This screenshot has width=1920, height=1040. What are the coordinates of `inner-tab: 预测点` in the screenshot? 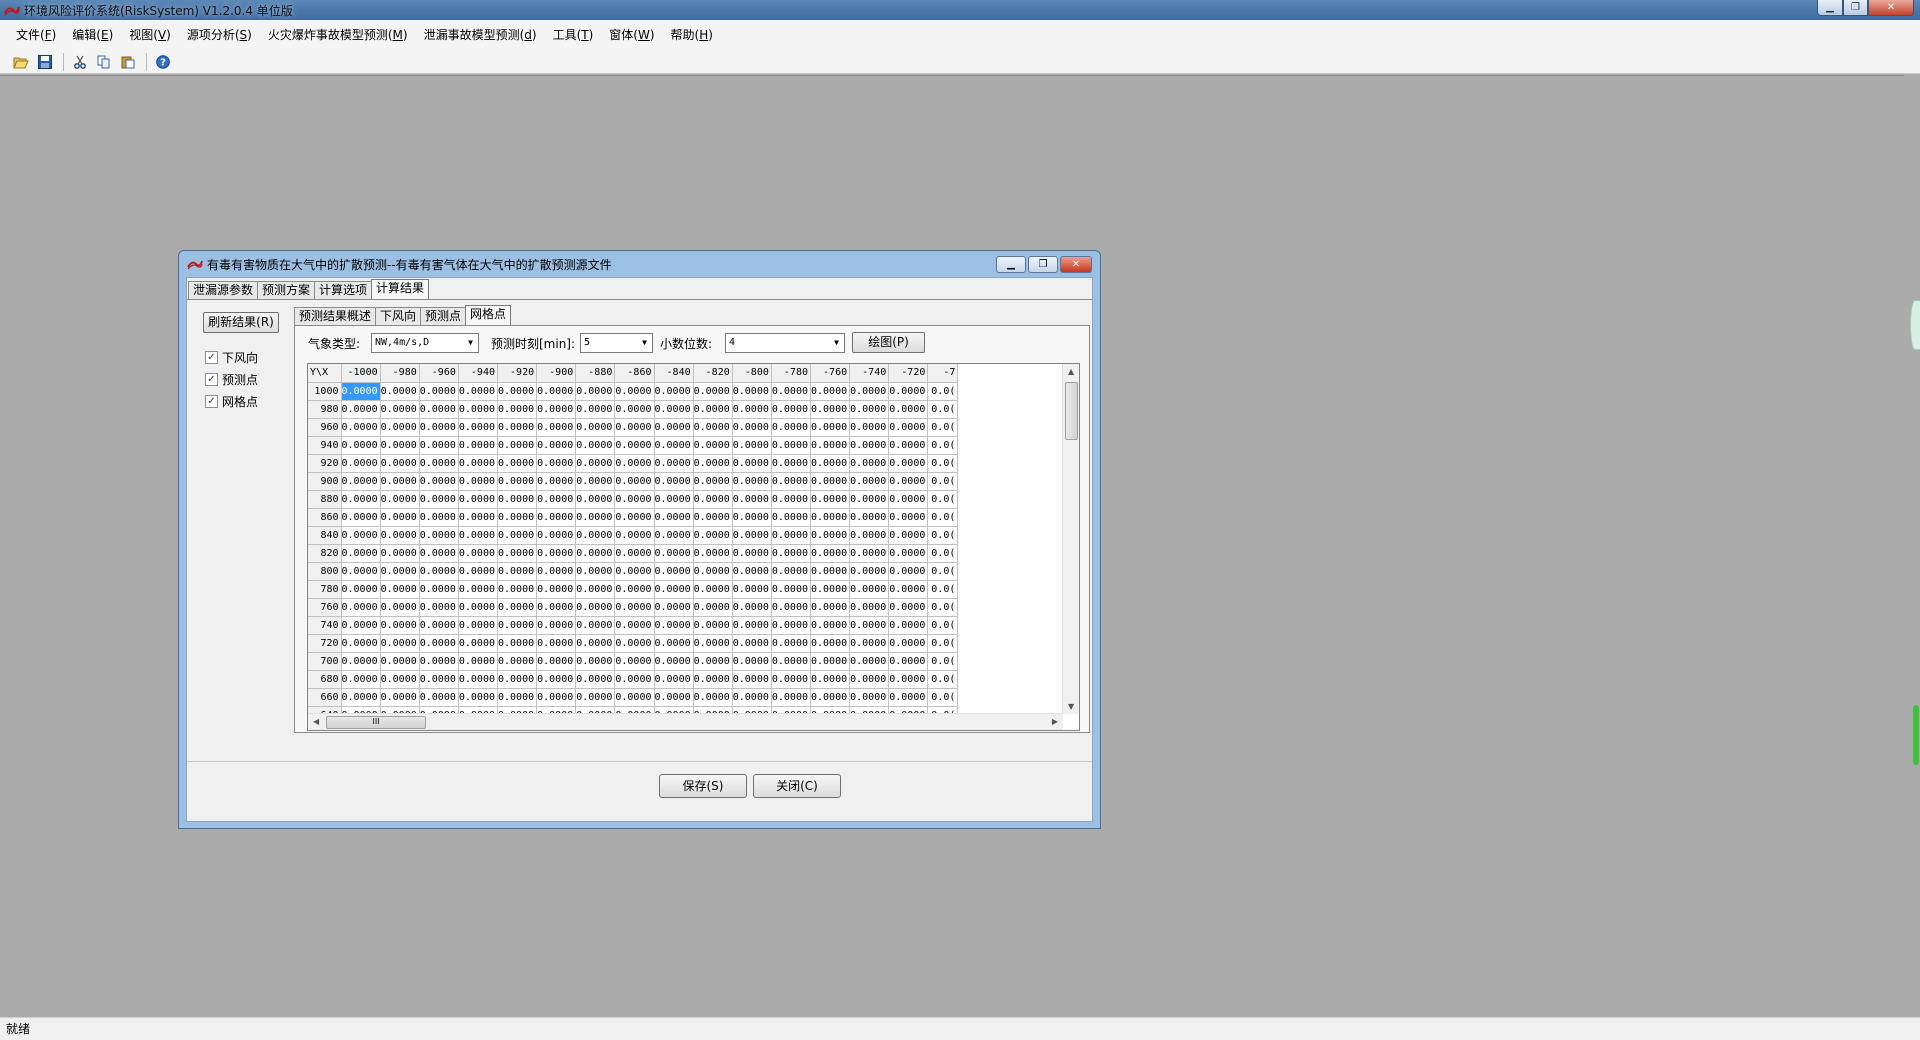 It's located at (443, 316).